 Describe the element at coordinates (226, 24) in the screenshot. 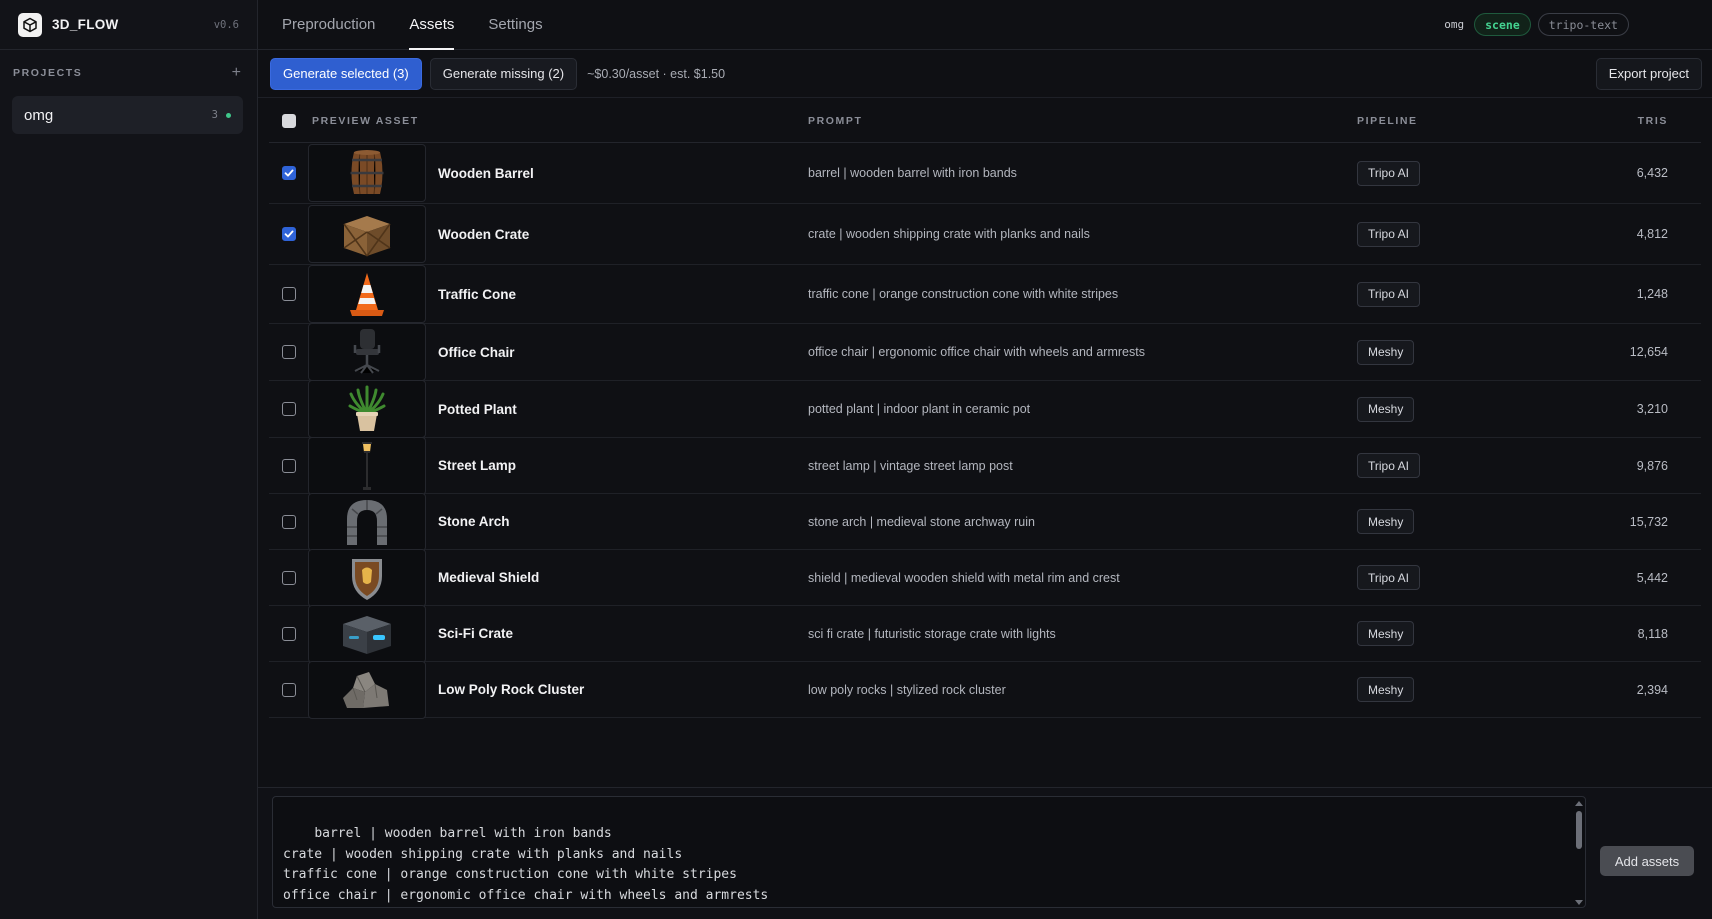

I see `app-version: v0.6` at that location.